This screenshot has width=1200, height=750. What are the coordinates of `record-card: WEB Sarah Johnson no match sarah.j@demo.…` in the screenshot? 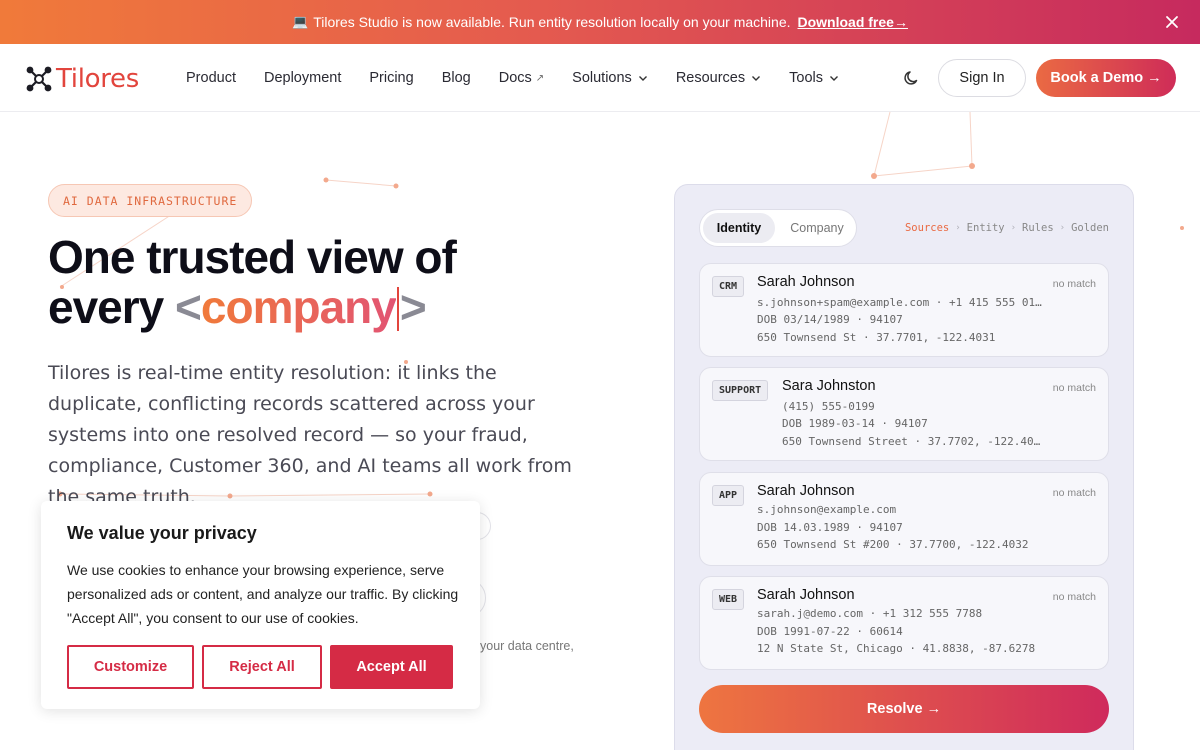 It's located at (904, 623).